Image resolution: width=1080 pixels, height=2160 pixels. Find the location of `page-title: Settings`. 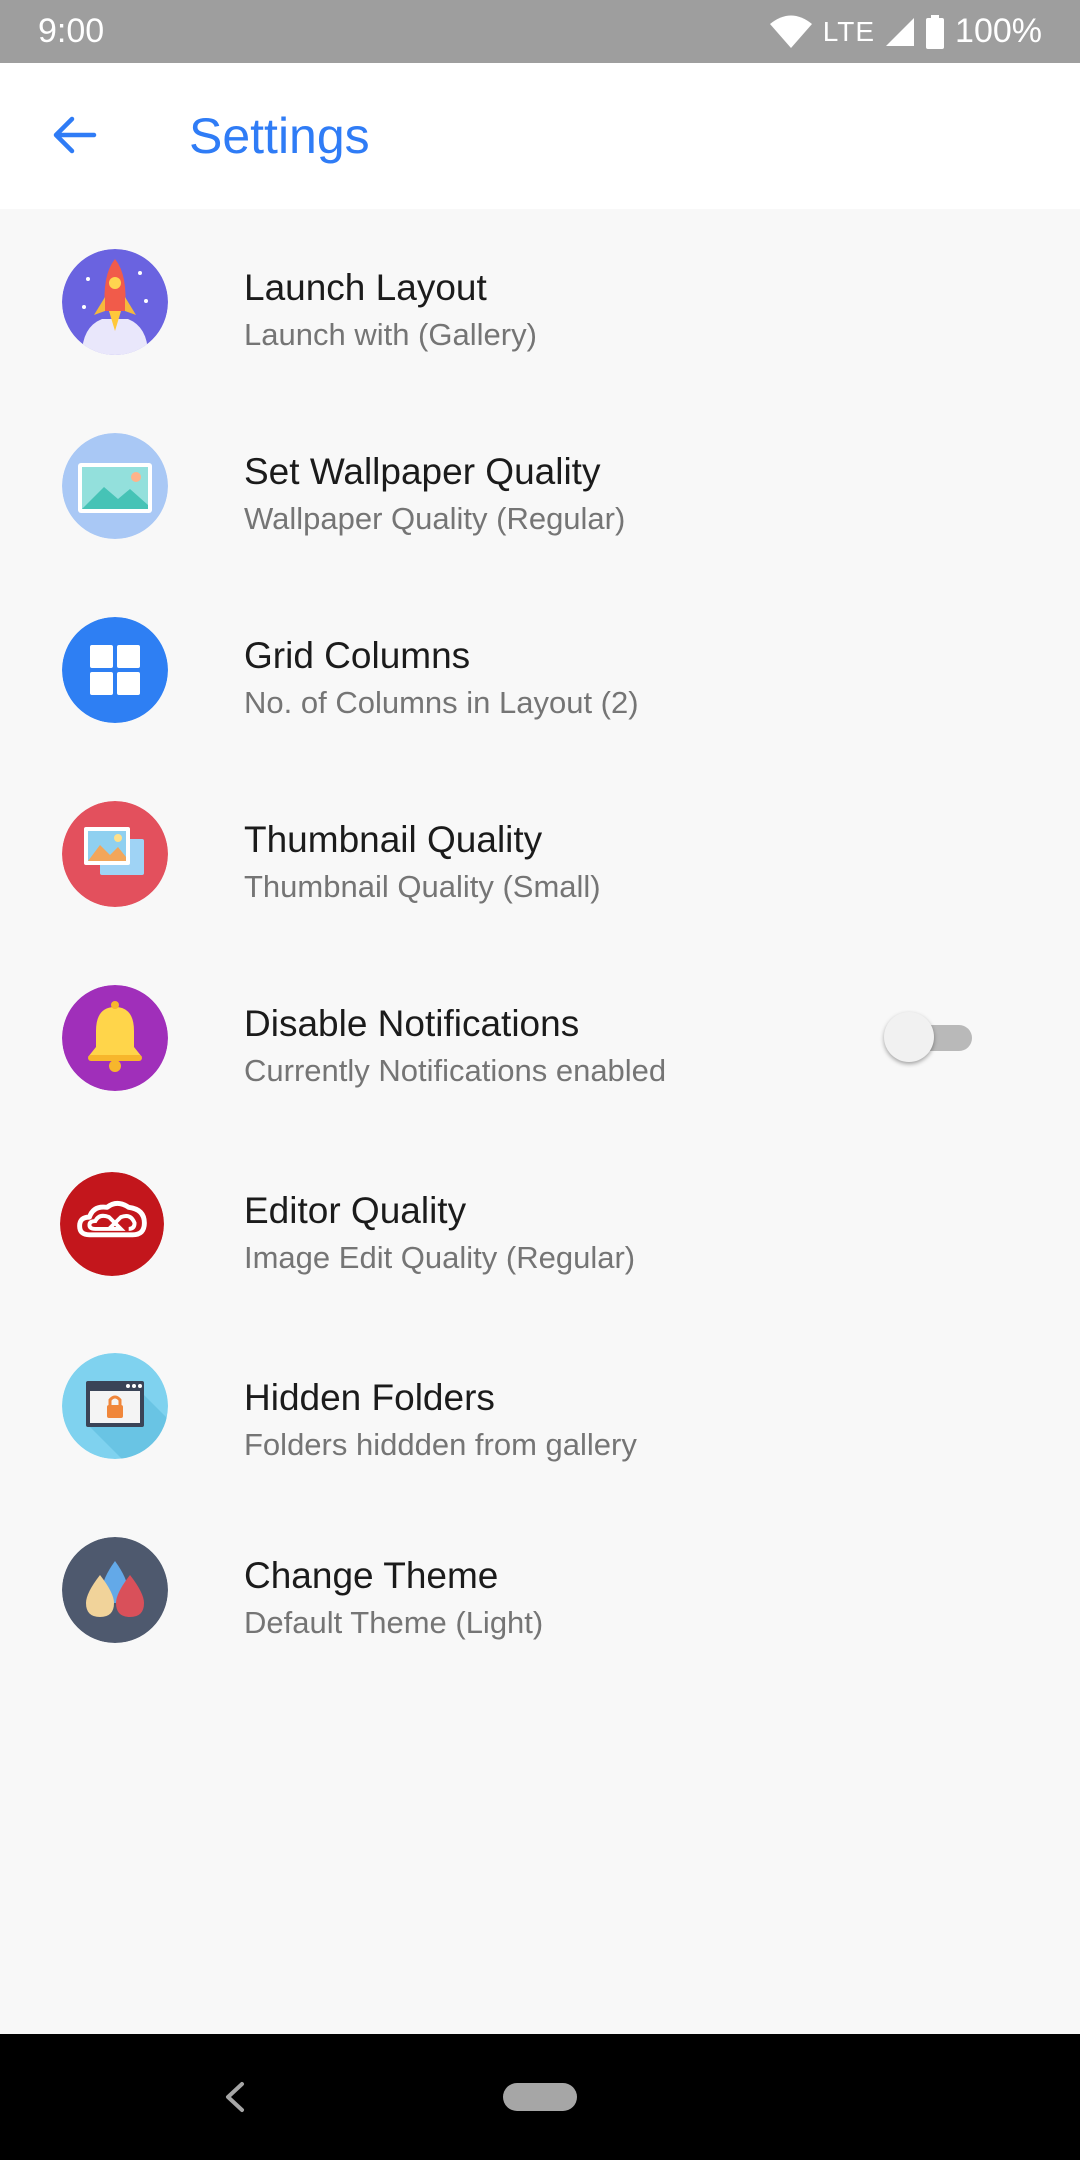

page-title: Settings is located at coordinates (279, 136).